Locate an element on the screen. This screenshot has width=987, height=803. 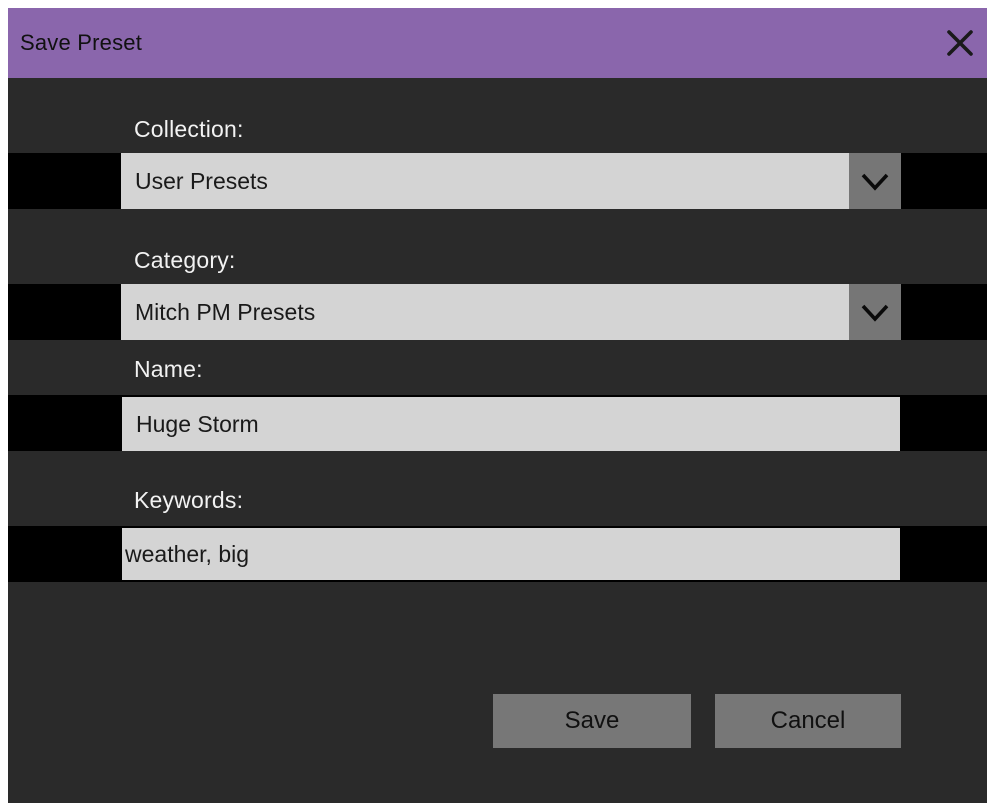
dialog-title: Save Preset is located at coordinates (81, 42).